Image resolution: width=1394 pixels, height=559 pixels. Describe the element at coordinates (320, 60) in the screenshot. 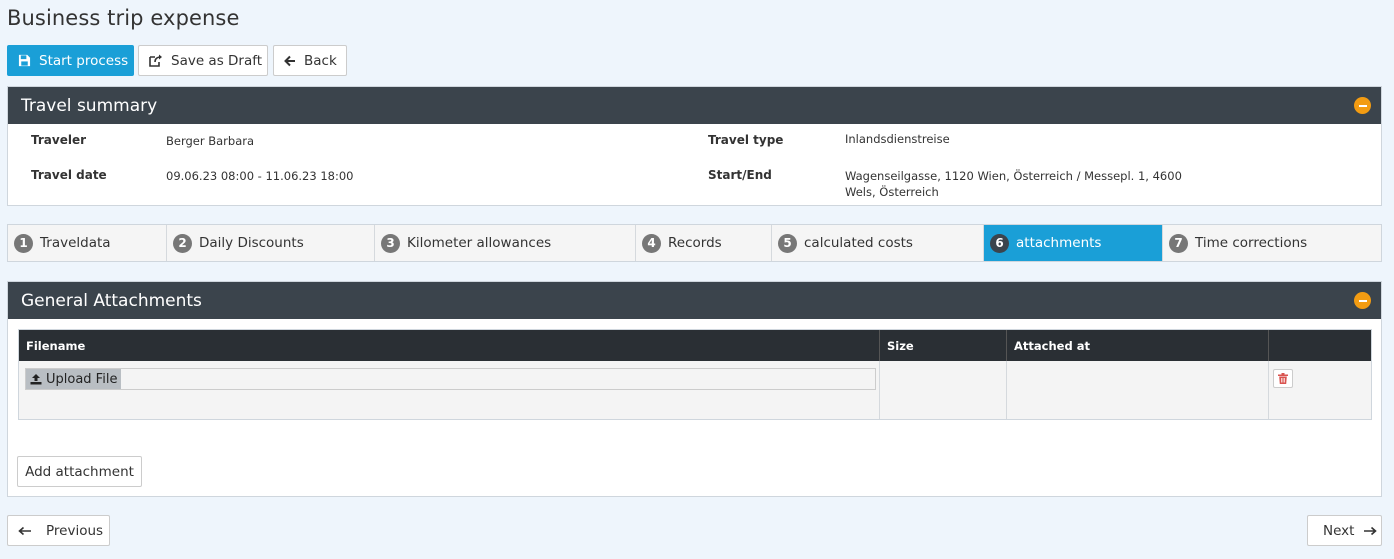

I see `back-label: Back` at that location.